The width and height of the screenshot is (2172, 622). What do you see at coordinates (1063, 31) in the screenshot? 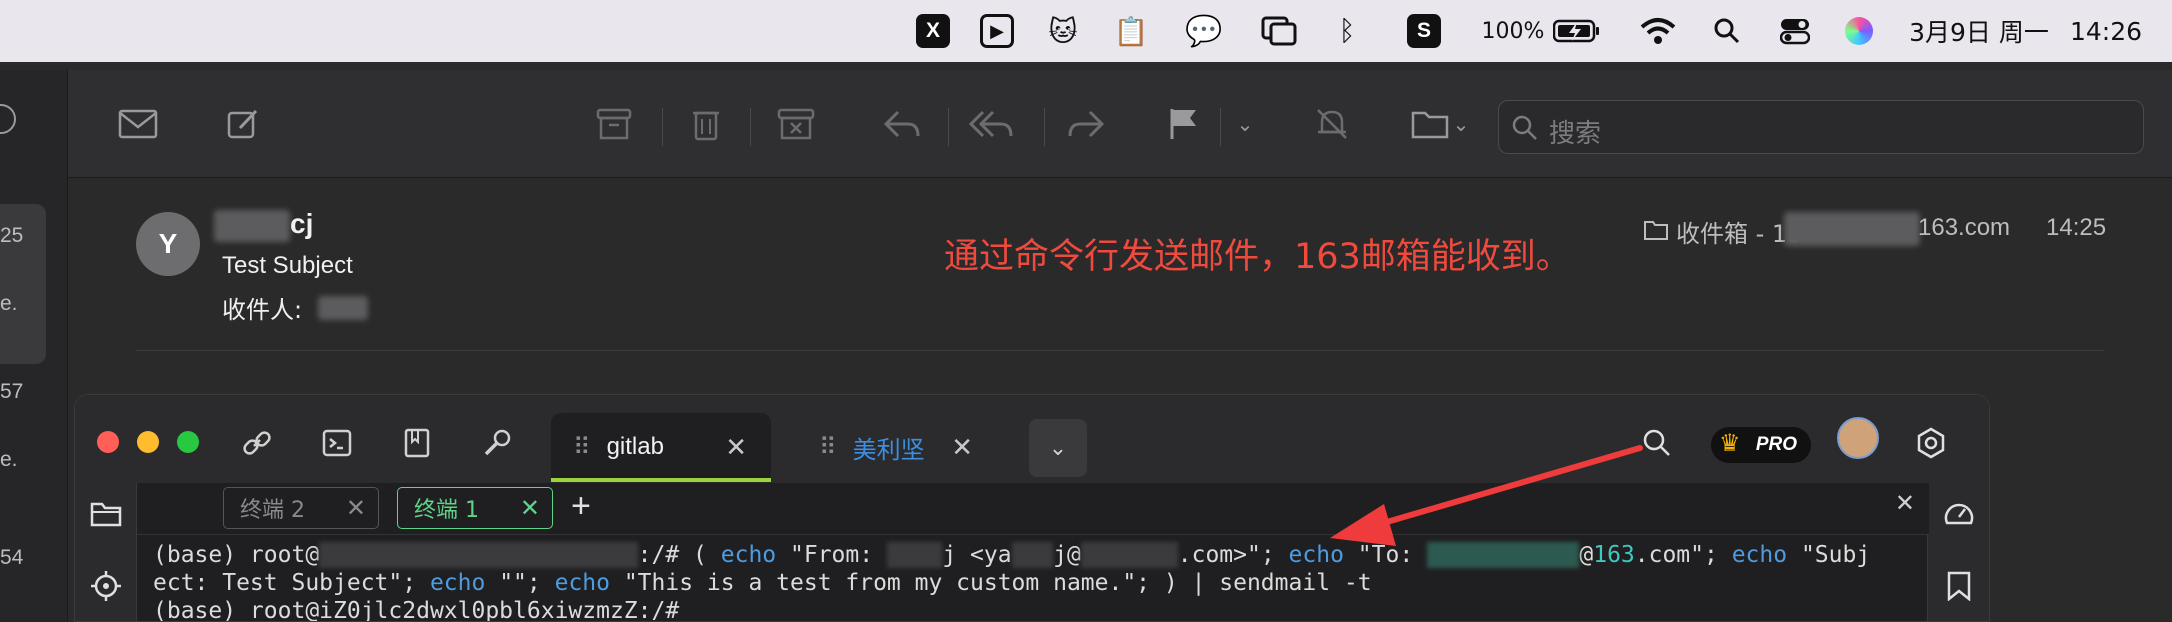
I see `cat-app-icon: 🐱` at bounding box center [1063, 31].